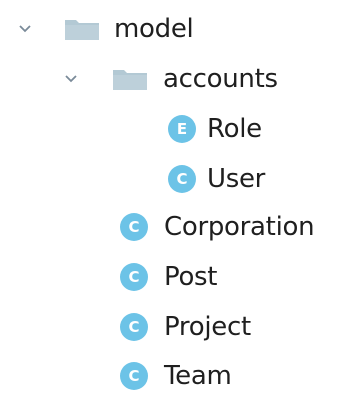  I want to click on tree-node-user: C User, so click(175, 179).